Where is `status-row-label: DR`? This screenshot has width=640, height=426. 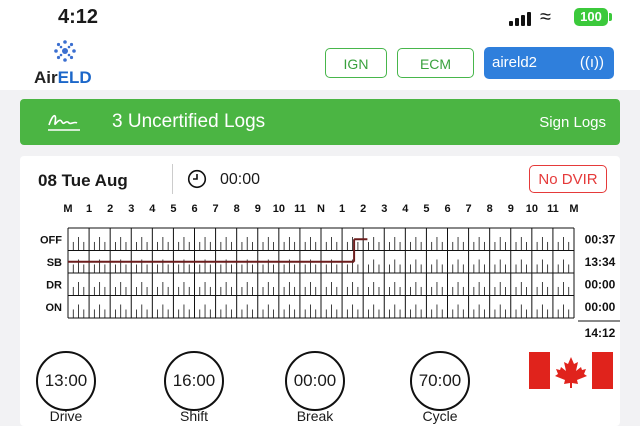
status-row-label: DR is located at coordinates (54, 285).